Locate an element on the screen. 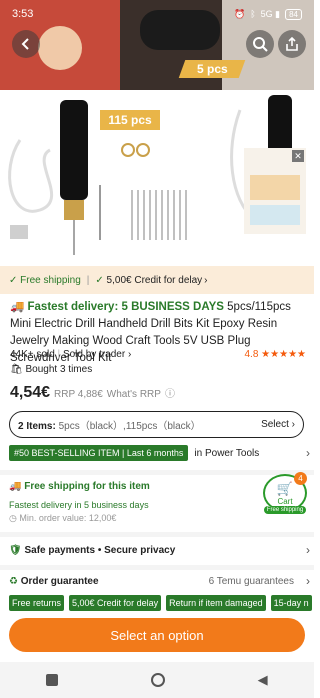 The height and width of the screenshot is (698, 320). sales-meta: 44K+ sold | Sold by trader › 4.8 ★★★★★ is located at coordinates (158, 354).